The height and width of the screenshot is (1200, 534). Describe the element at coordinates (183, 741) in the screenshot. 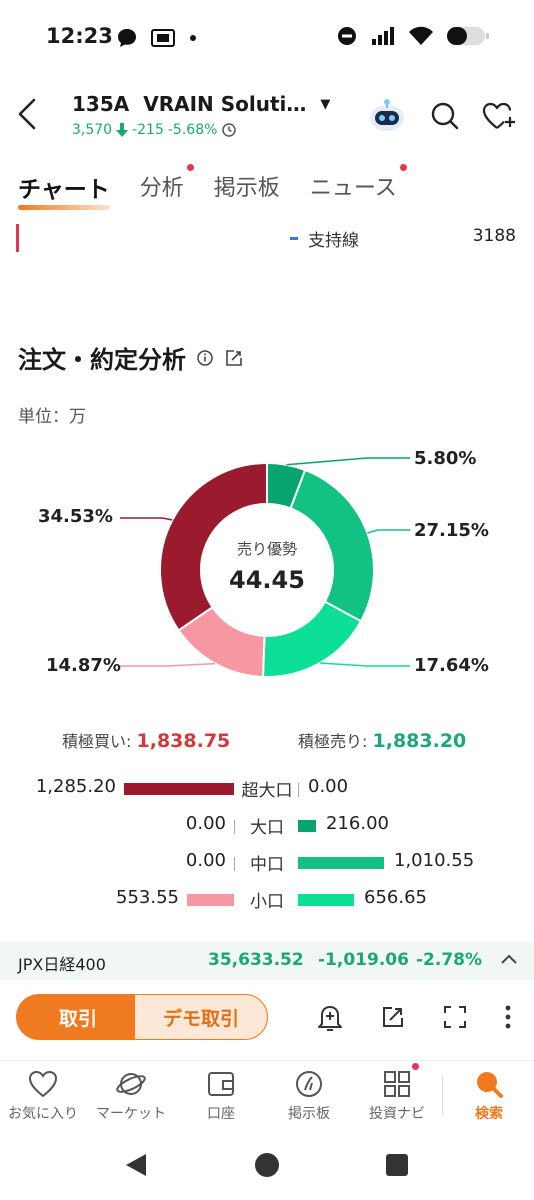

I see `aggressive-buy-value: 1,838.75` at that location.